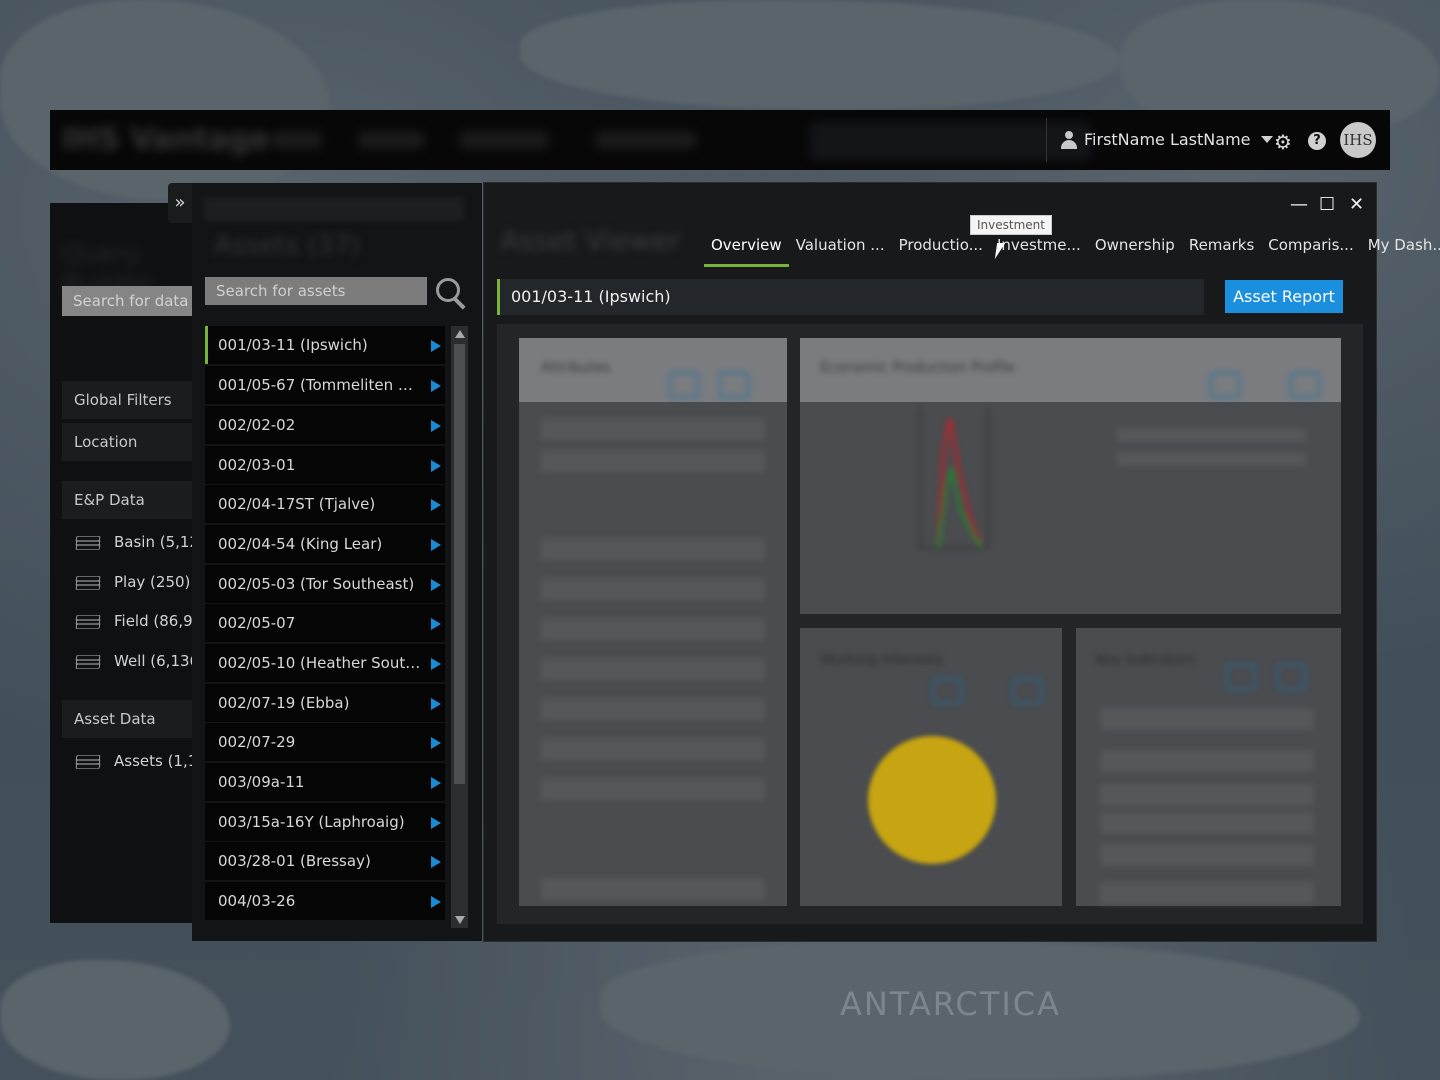  I want to click on asset-list-scrollbar, so click(459, 627).